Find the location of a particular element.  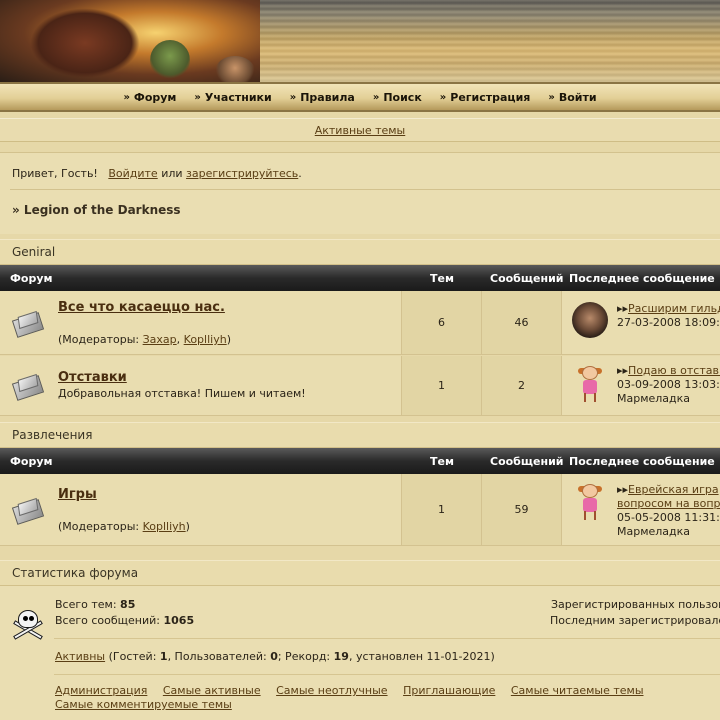

forum-link: Все что касаеццо нас. is located at coordinates (141, 307).